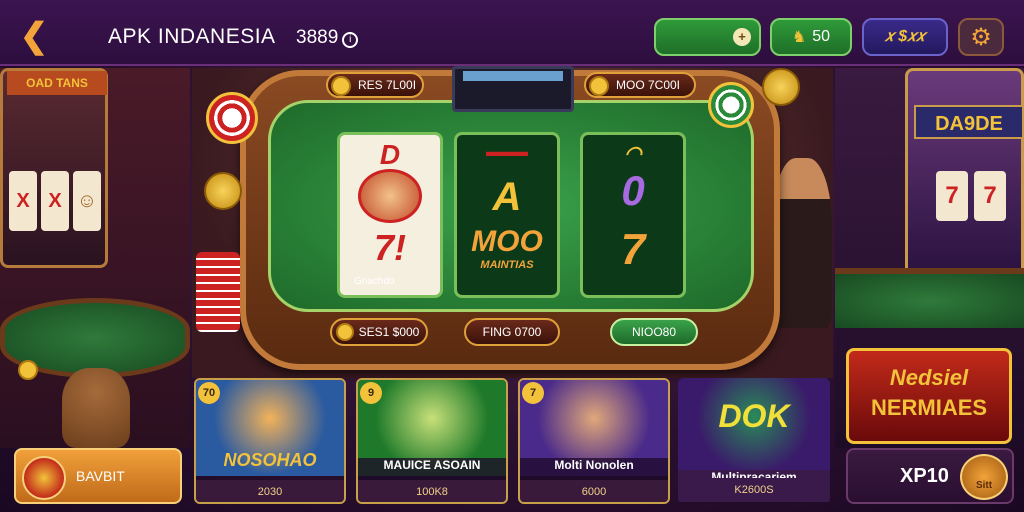  Describe the element at coordinates (929, 377) in the screenshot. I see `featured-line-1: Nedsiel` at that location.